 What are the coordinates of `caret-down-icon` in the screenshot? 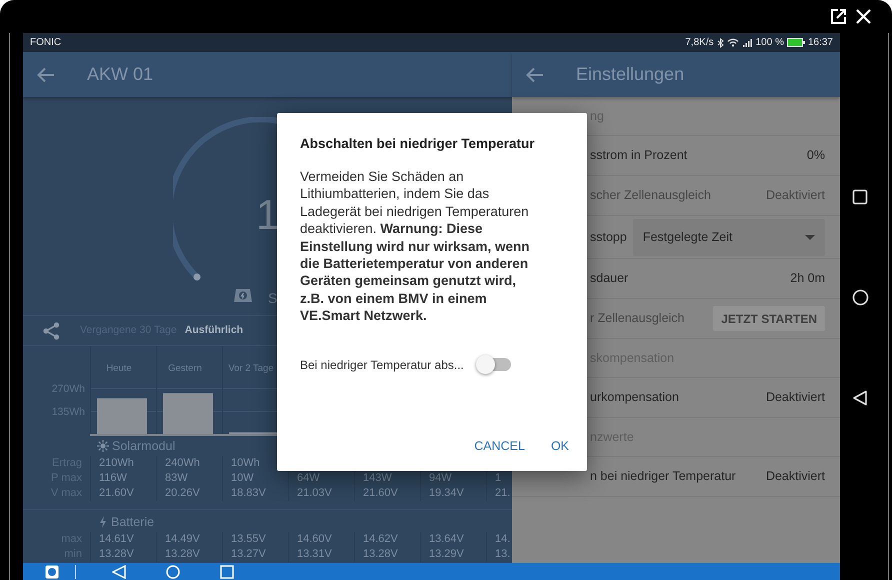 It's located at (810, 237).